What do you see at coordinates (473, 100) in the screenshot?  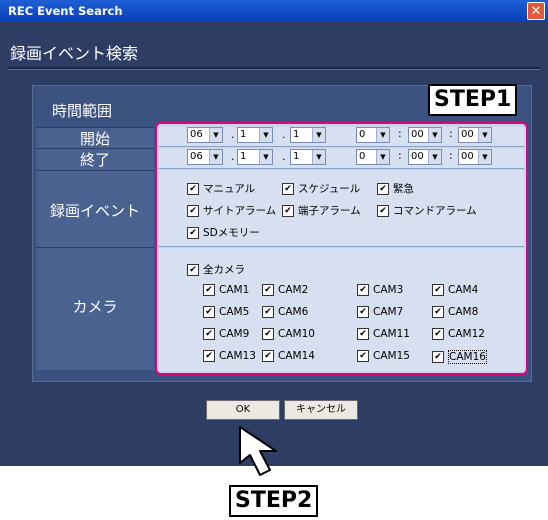 I see `step1-label: STEP1` at bounding box center [473, 100].